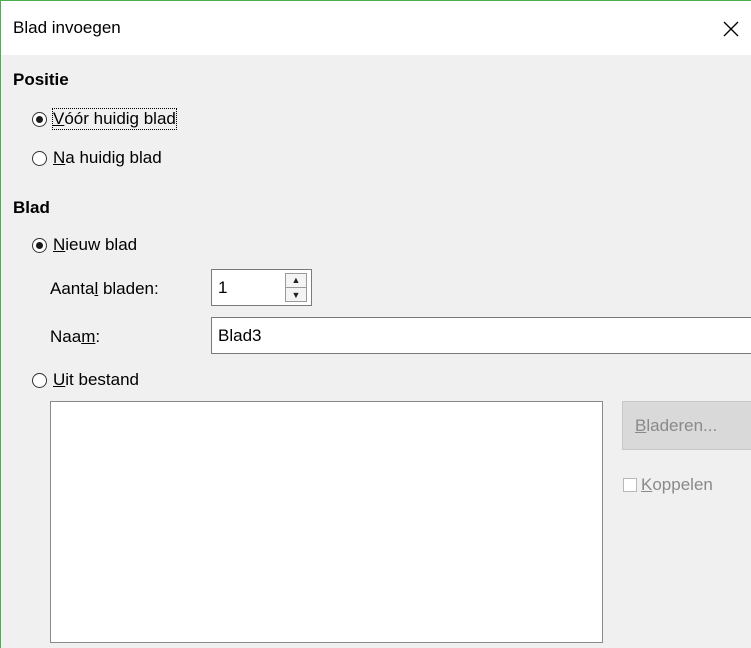 This screenshot has width=751, height=648. I want to click on sheet-name-input: Blad3, so click(481, 335).